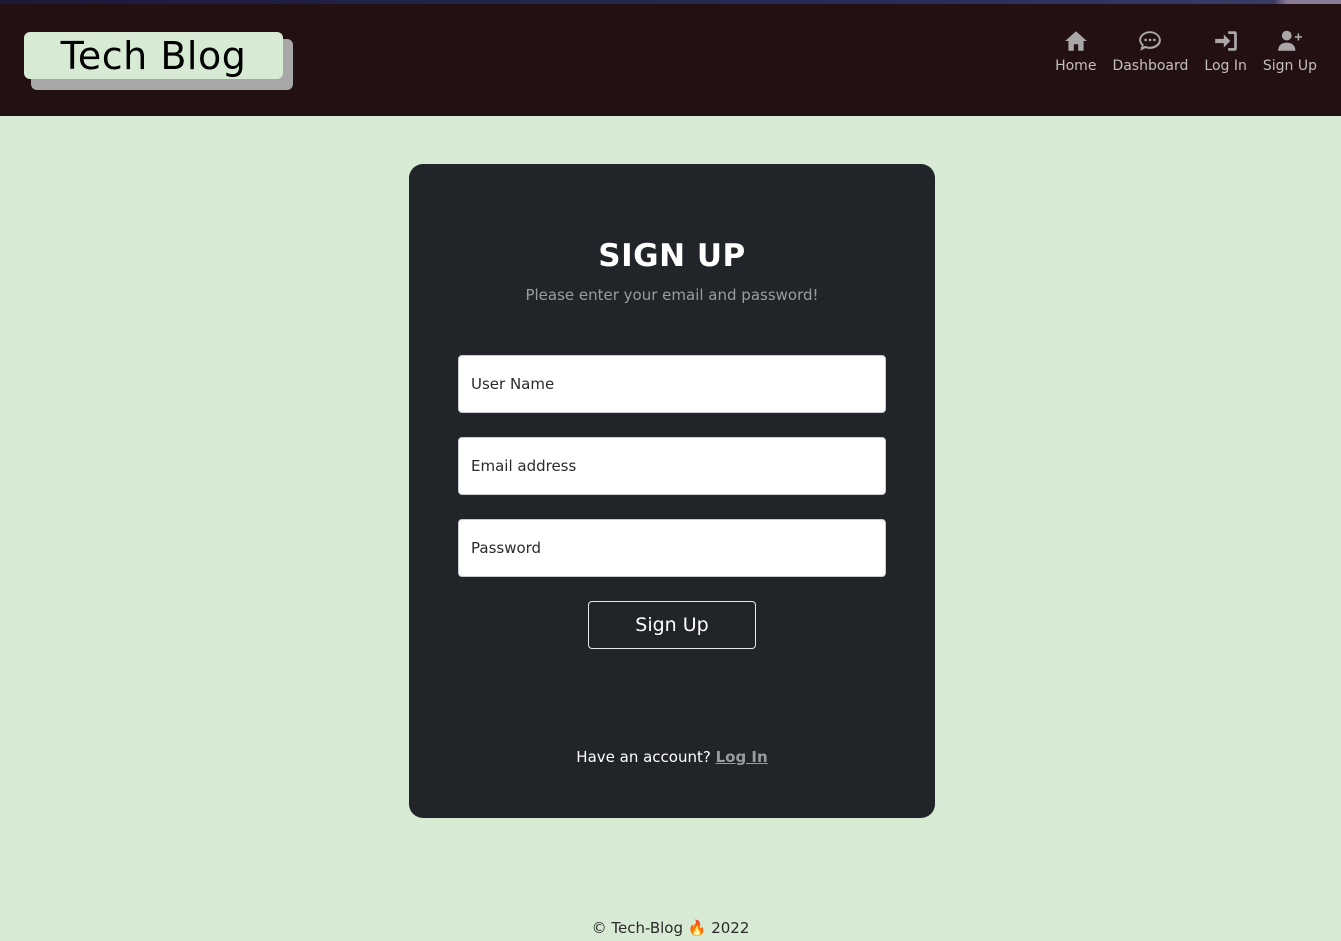 The height and width of the screenshot is (941, 1341). I want to click on nav-login: Log In, so click(1225, 51).